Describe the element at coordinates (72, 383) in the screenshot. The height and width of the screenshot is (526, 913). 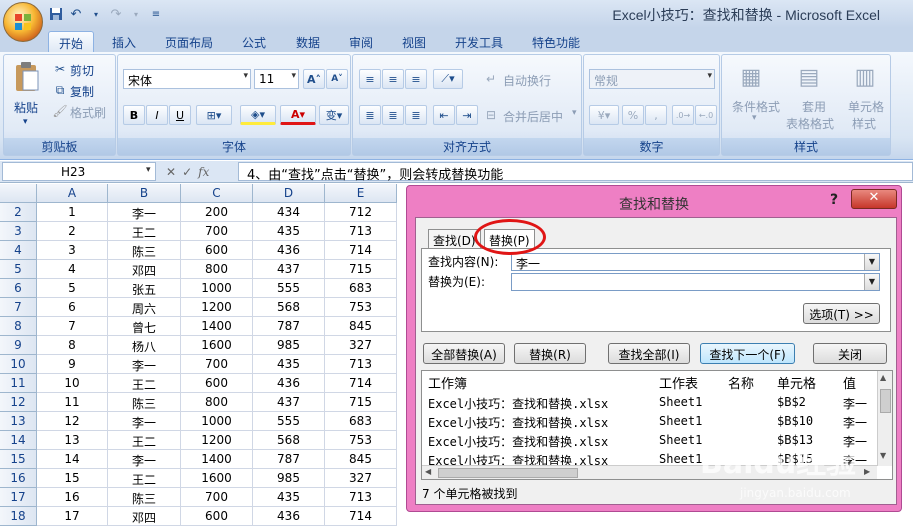
I see `table-cell: 10` at that location.